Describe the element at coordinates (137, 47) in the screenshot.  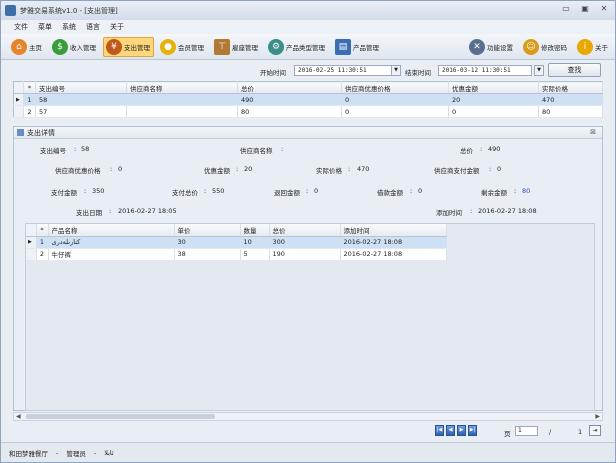
I see `expense-button-label: 支出管理` at that location.